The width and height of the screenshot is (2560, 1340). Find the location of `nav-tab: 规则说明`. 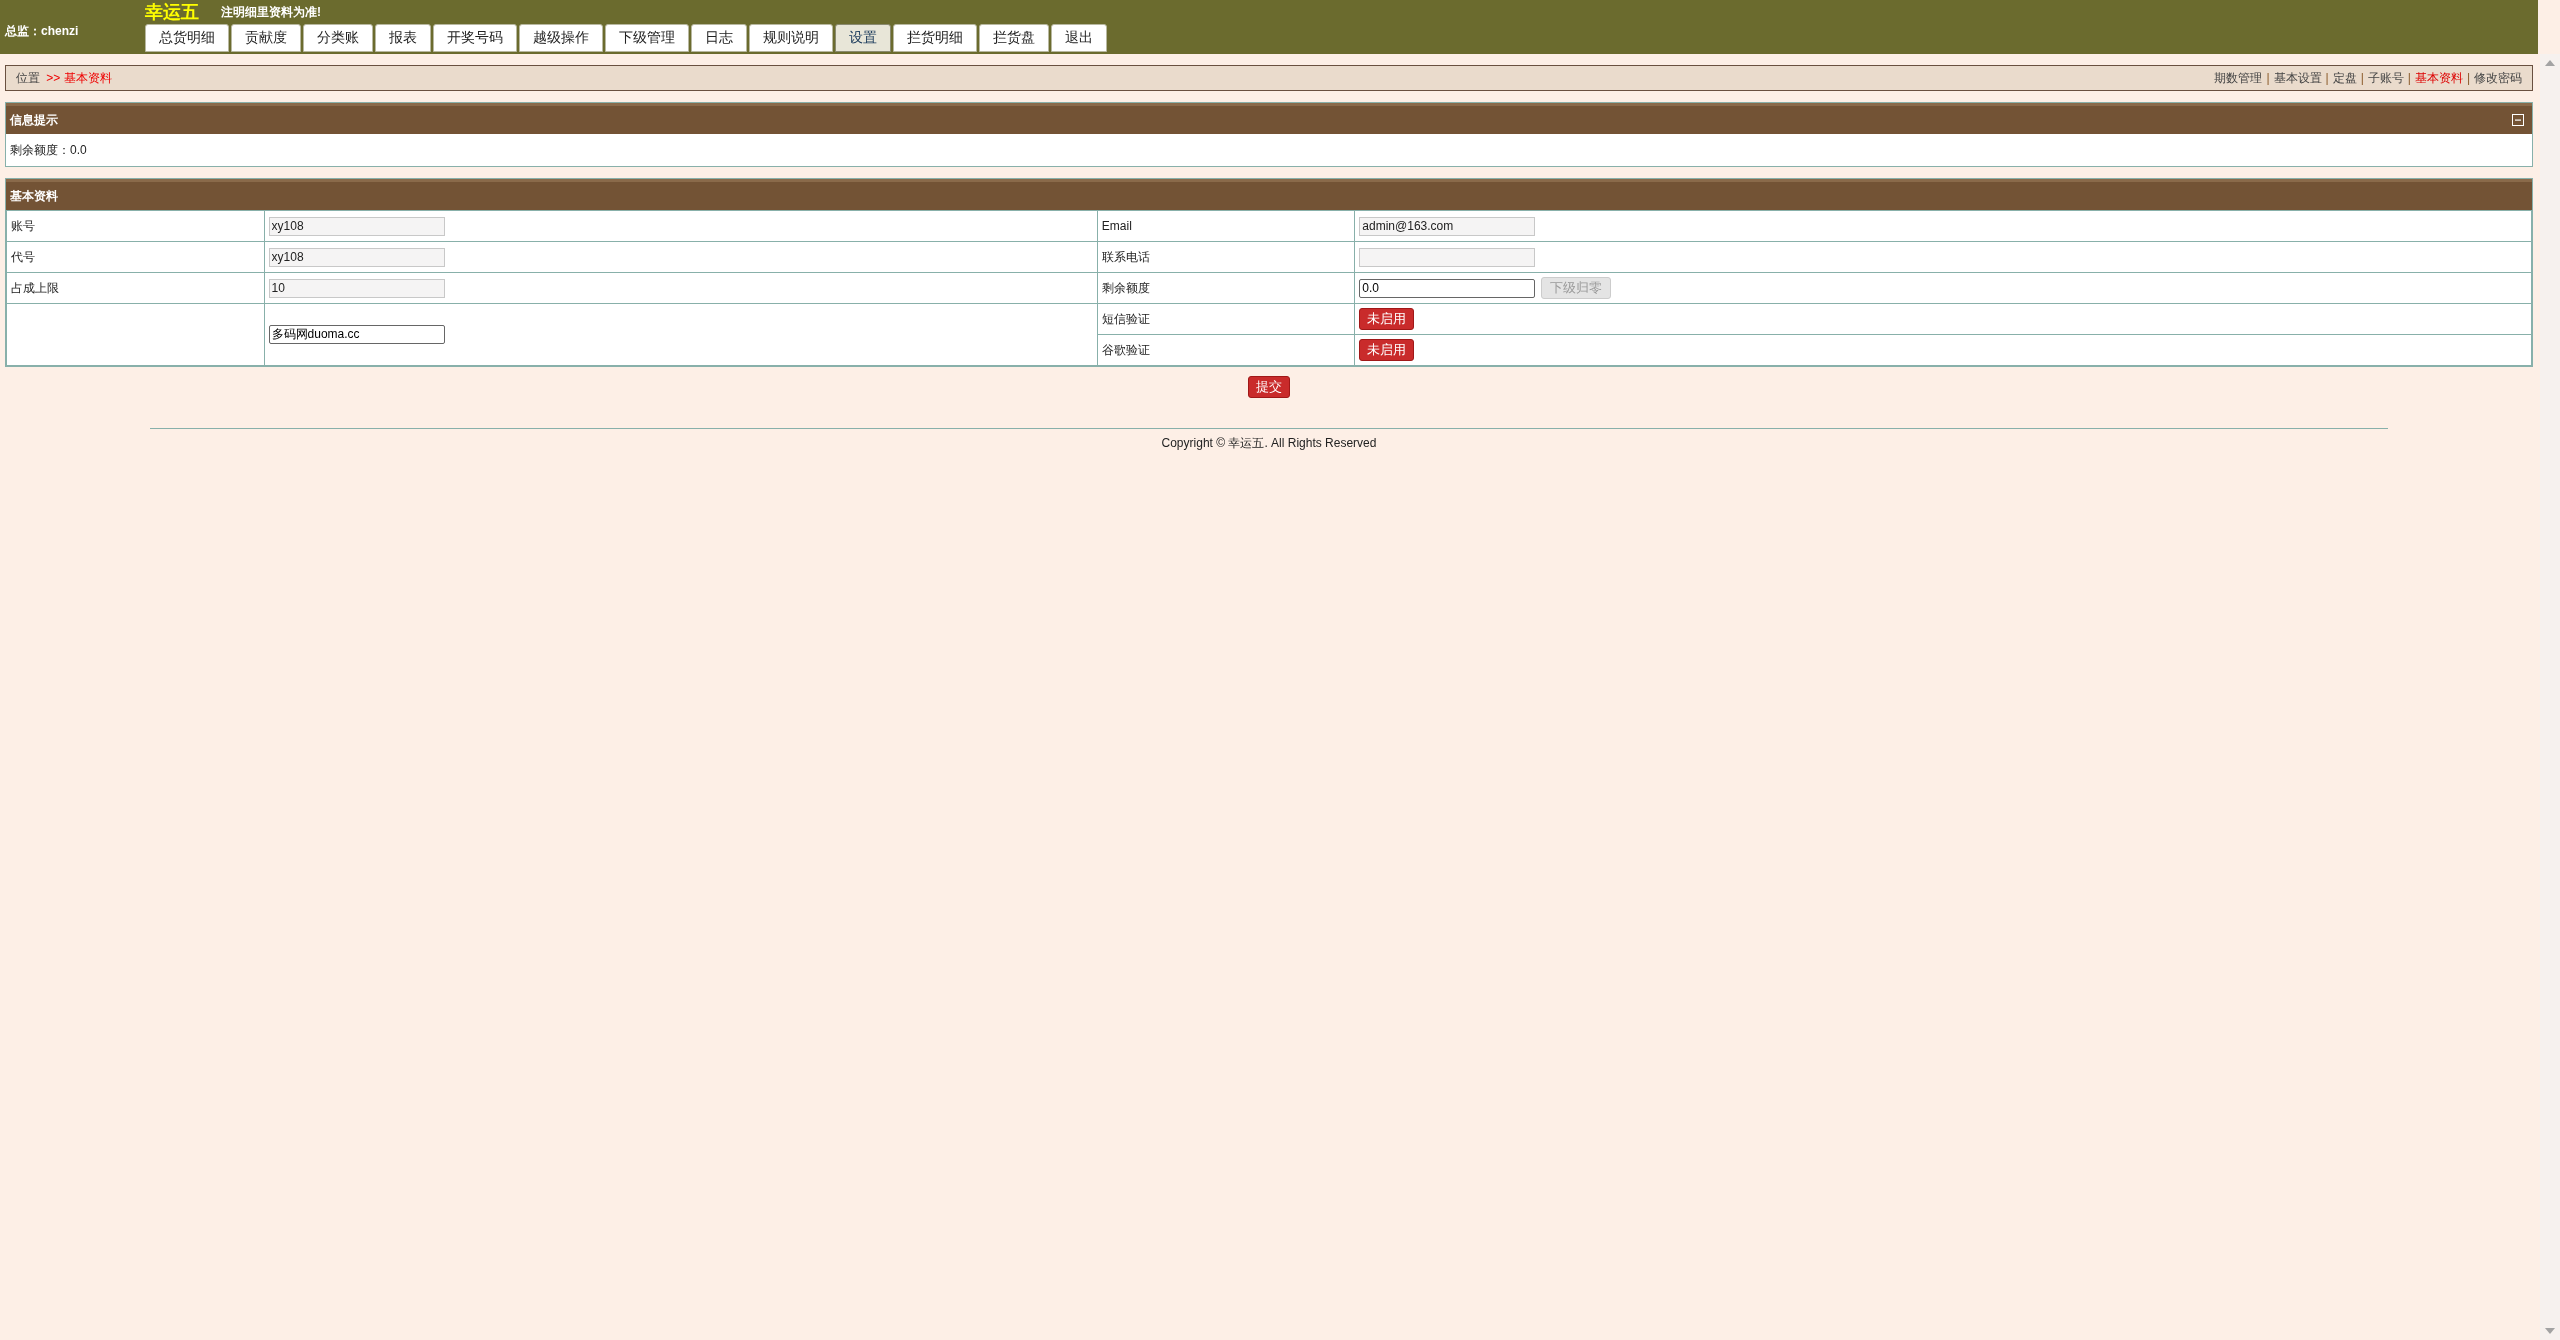

nav-tab: 规则说明 is located at coordinates (791, 38).